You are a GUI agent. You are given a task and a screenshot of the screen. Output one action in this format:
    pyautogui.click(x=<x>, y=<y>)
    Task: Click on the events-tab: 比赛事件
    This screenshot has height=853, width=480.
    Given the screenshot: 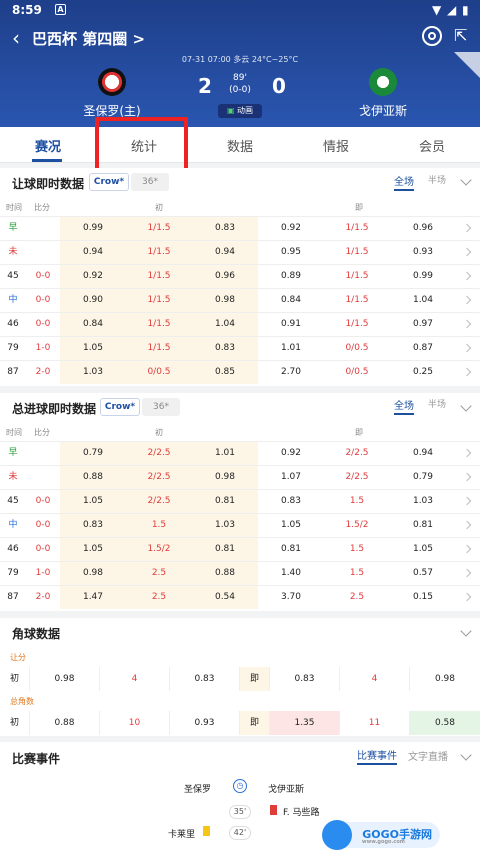 What is the action you would take?
    pyautogui.click(x=377, y=756)
    